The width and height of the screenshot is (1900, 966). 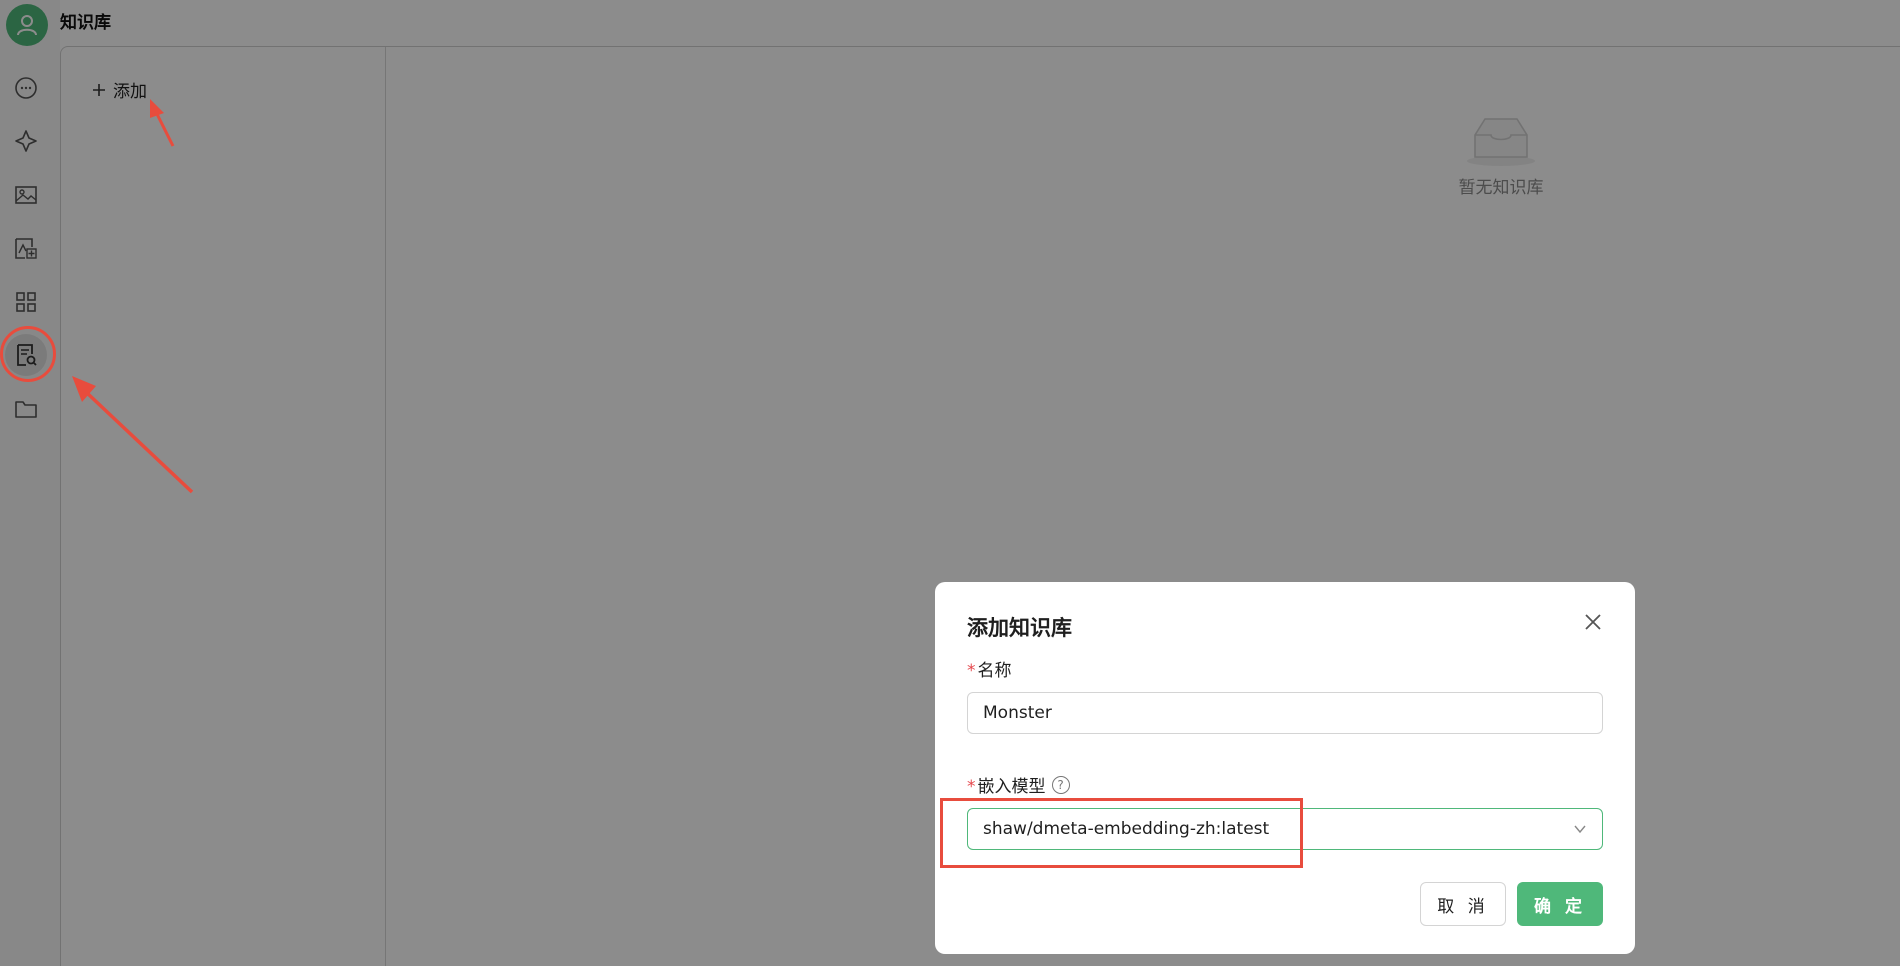 I want to click on annotation-arrows, so click(x=133, y=296).